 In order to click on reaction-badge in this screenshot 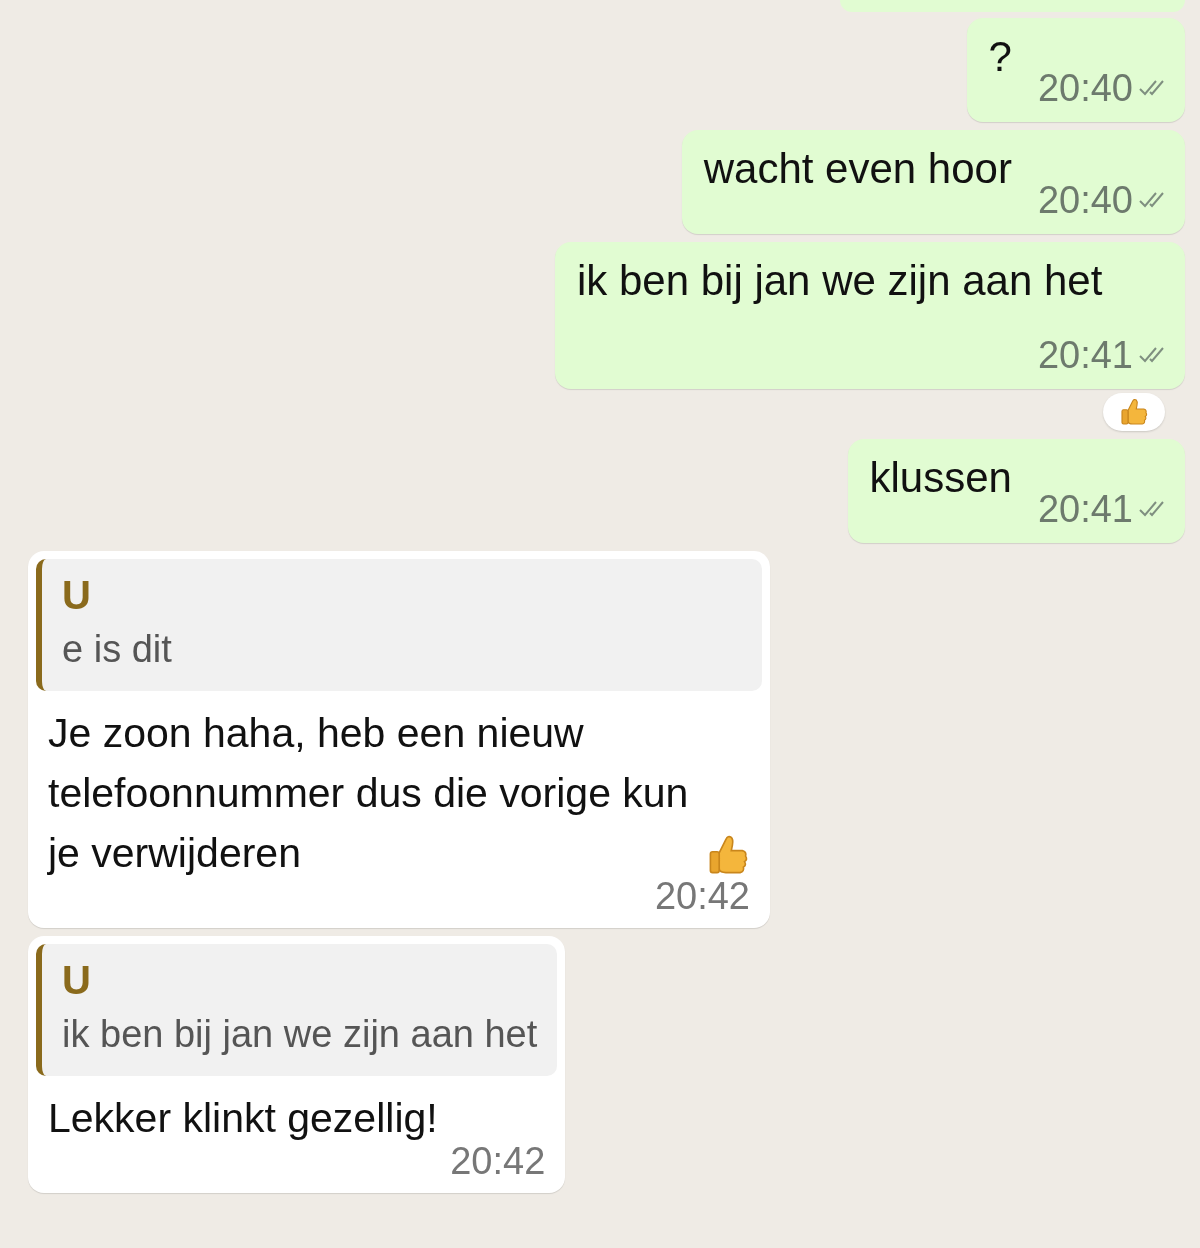, I will do `click(1134, 412)`.